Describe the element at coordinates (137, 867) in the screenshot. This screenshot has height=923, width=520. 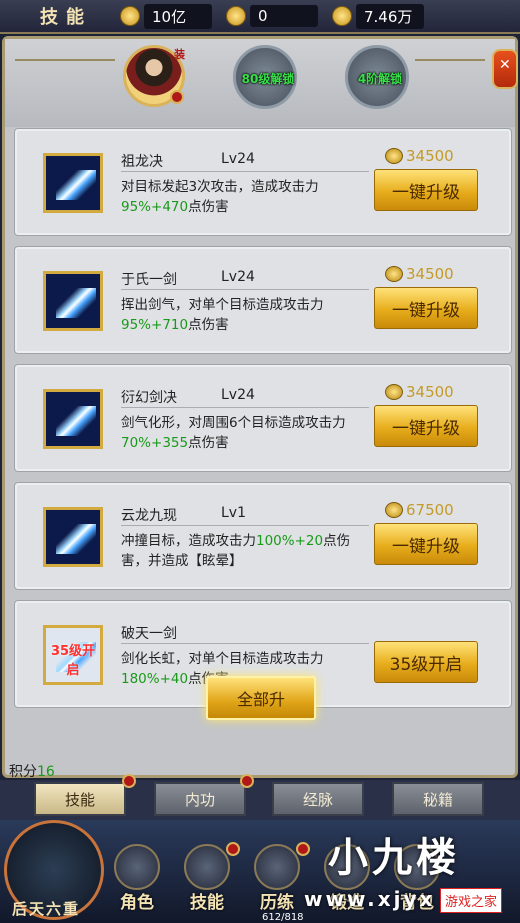
I see `helmet-icon` at that location.